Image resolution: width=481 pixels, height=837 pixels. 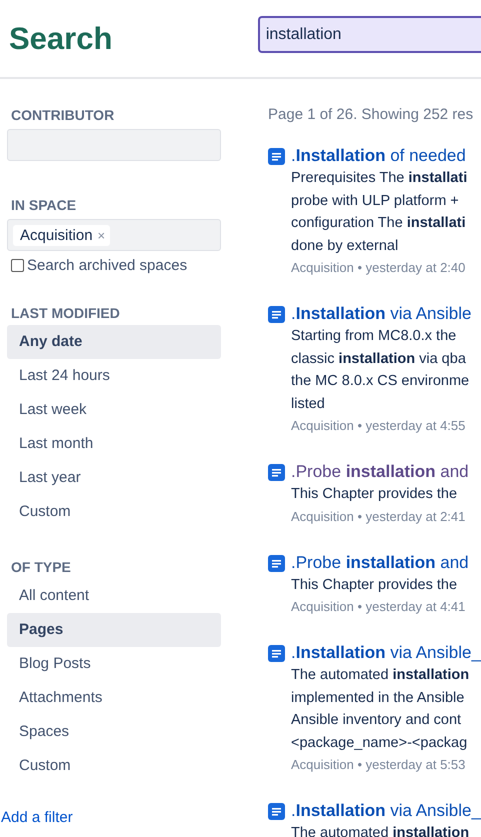 What do you see at coordinates (114, 235) in the screenshot?
I see `space-field: Acquisition ×` at bounding box center [114, 235].